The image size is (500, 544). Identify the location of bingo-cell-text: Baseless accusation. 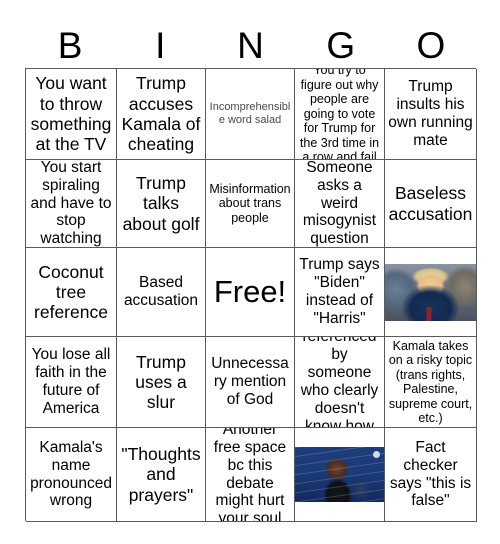
(430, 203).